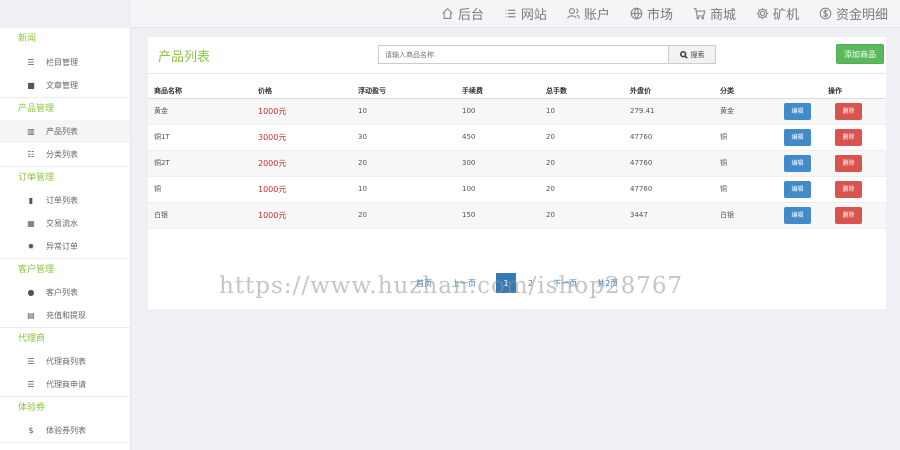 This screenshot has width=900, height=450. Describe the element at coordinates (404, 189) in the screenshot. I see `cell-float-pl: 10` at that location.